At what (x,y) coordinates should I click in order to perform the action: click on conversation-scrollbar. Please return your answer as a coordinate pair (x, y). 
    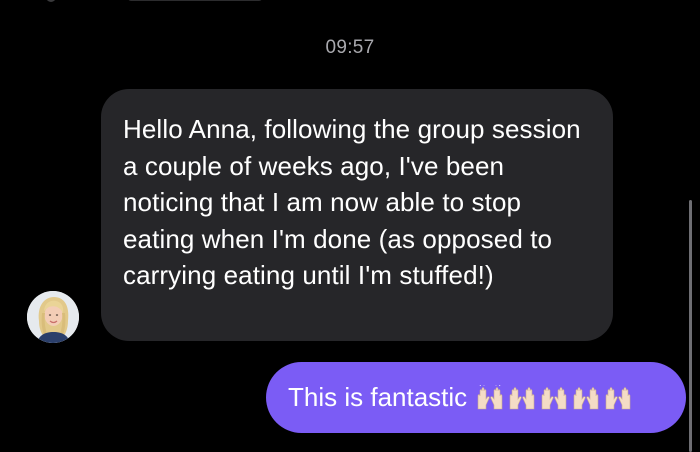
    Looking at the image, I should click on (690, 326).